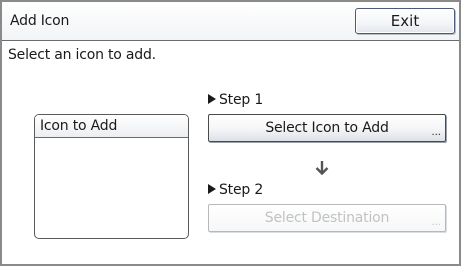 This screenshot has height=266, width=461. What do you see at coordinates (111, 126) in the screenshot?
I see `icon-list-header: Icon to Add` at bounding box center [111, 126].